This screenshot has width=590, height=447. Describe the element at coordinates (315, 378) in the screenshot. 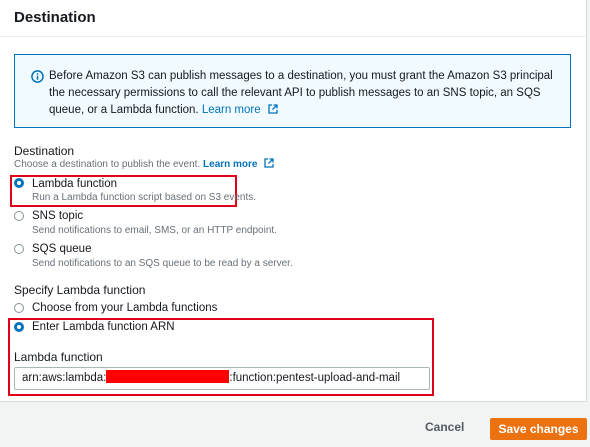

I see `arn-suffix: :function:pentest-upload-and-mail` at that location.